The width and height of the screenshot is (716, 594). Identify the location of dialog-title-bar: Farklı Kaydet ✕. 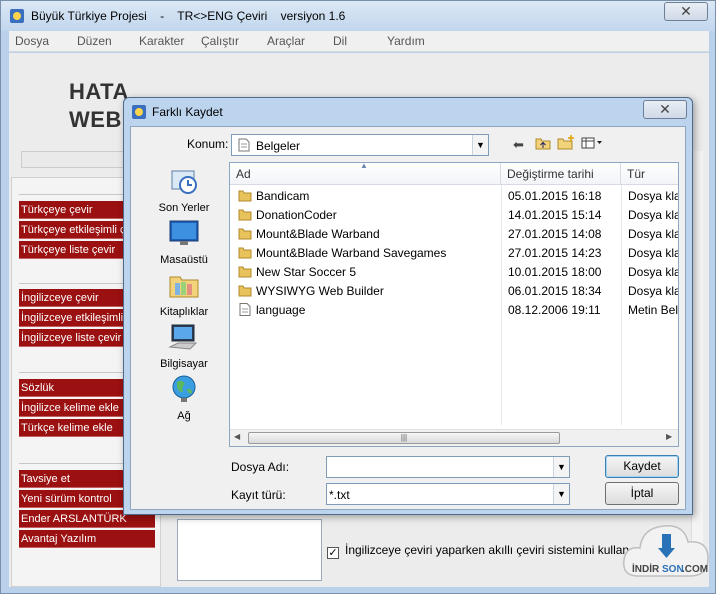
(408, 112).